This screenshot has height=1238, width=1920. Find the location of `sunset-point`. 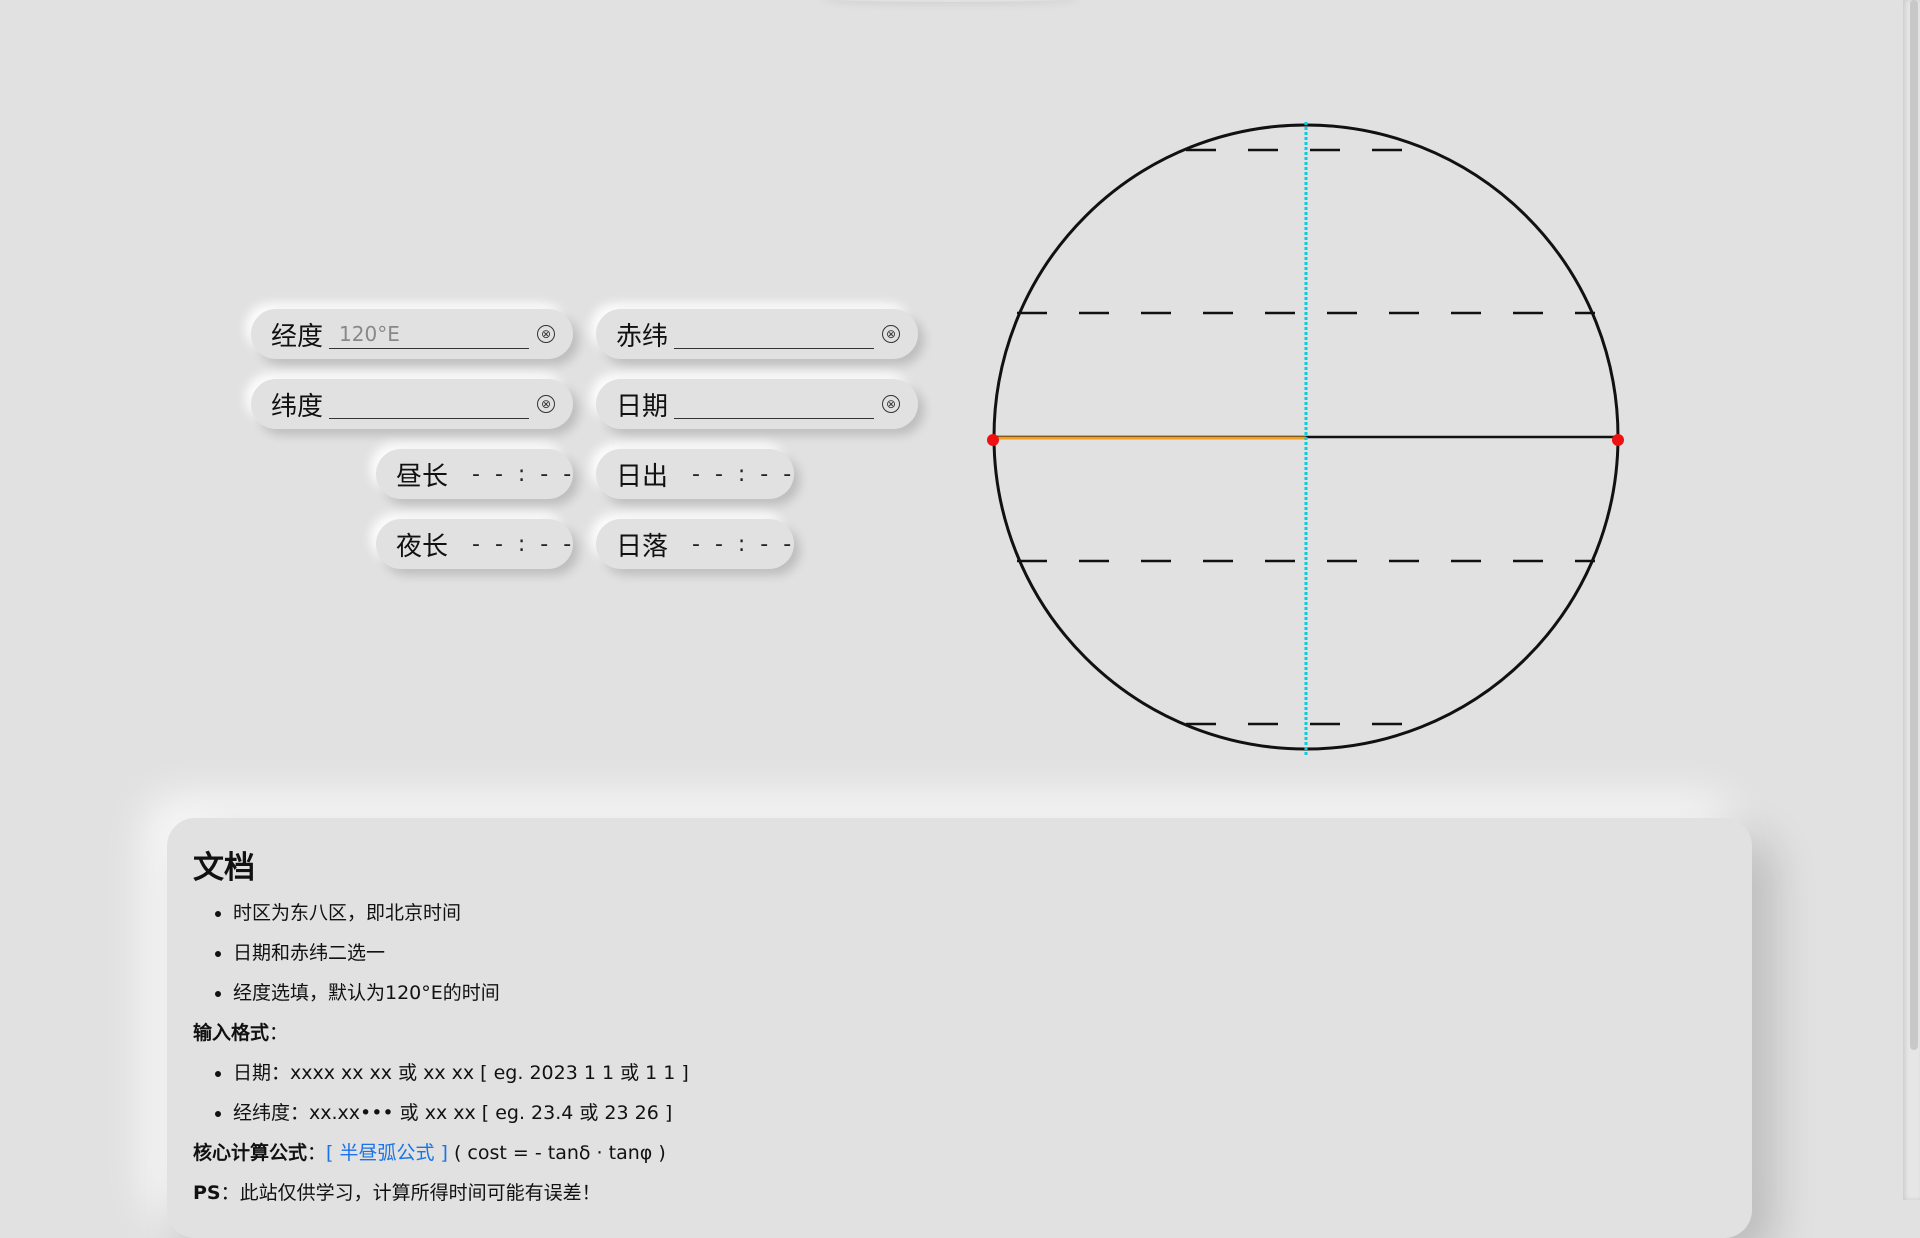

sunset-point is located at coordinates (1618, 440).